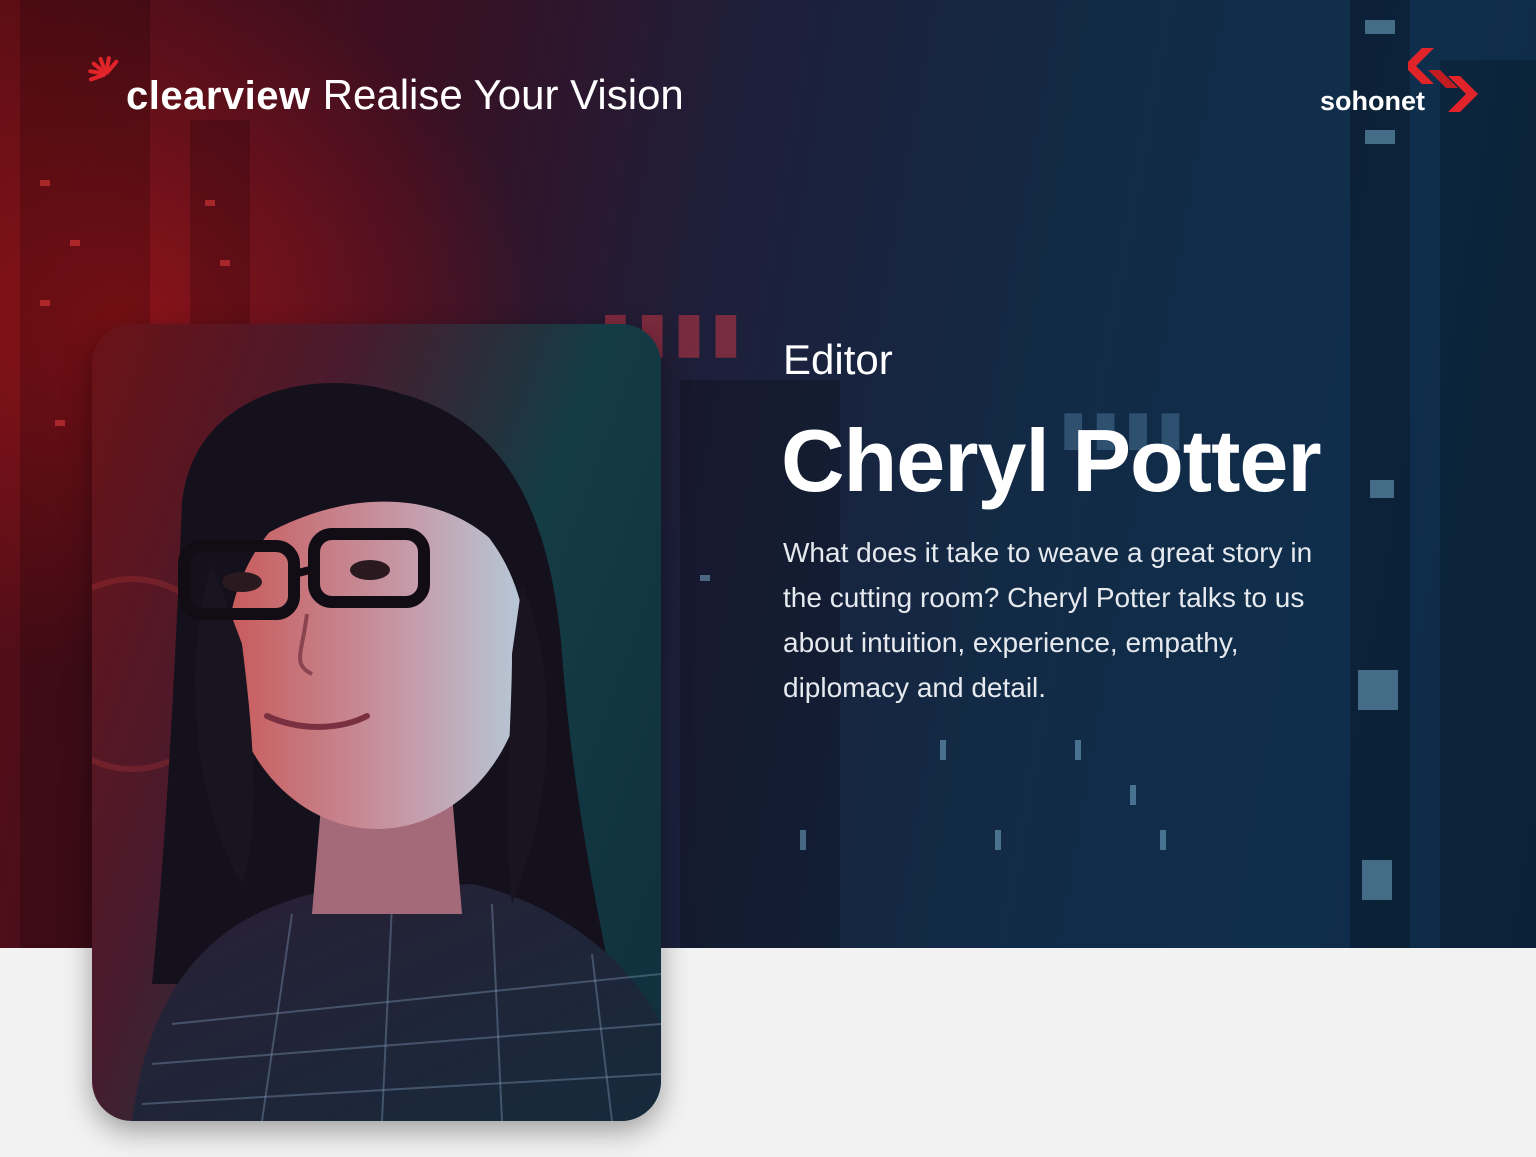 The width and height of the screenshot is (1536, 1157). What do you see at coordinates (1400, 84) in the screenshot?
I see `sohonet-logo: sohonet` at bounding box center [1400, 84].